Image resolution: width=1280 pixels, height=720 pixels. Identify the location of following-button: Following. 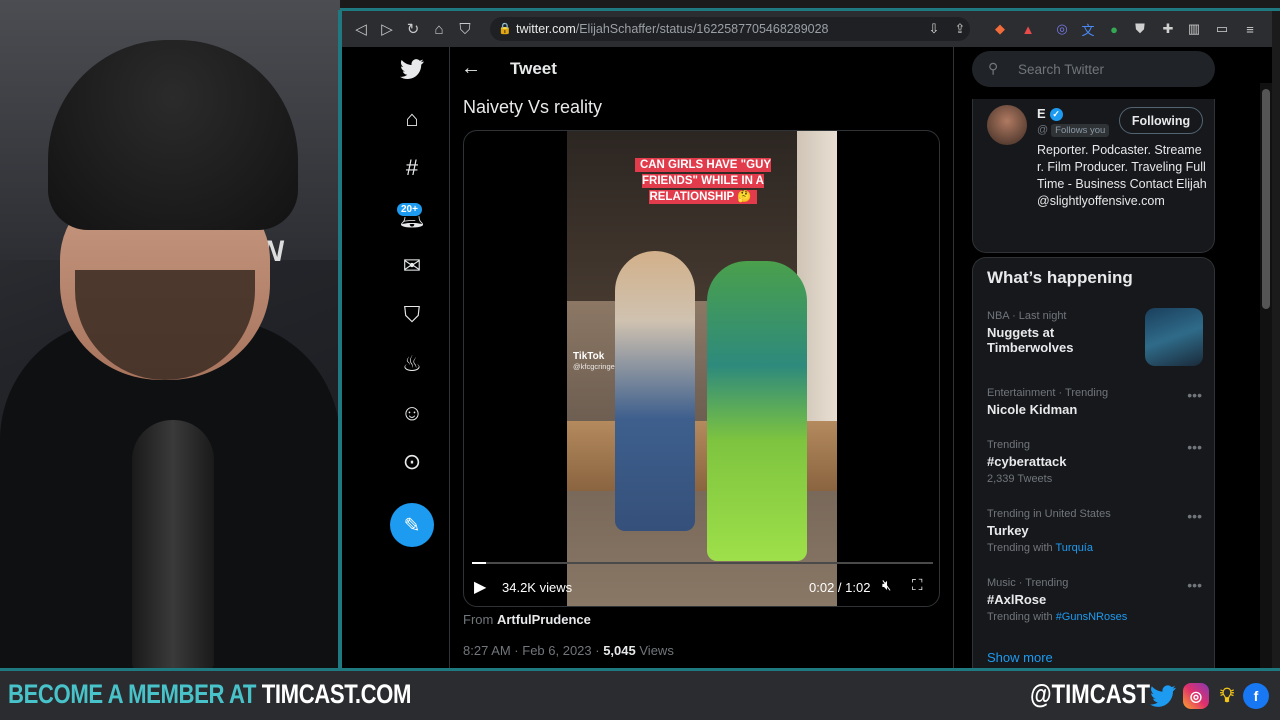
(1161, 120).